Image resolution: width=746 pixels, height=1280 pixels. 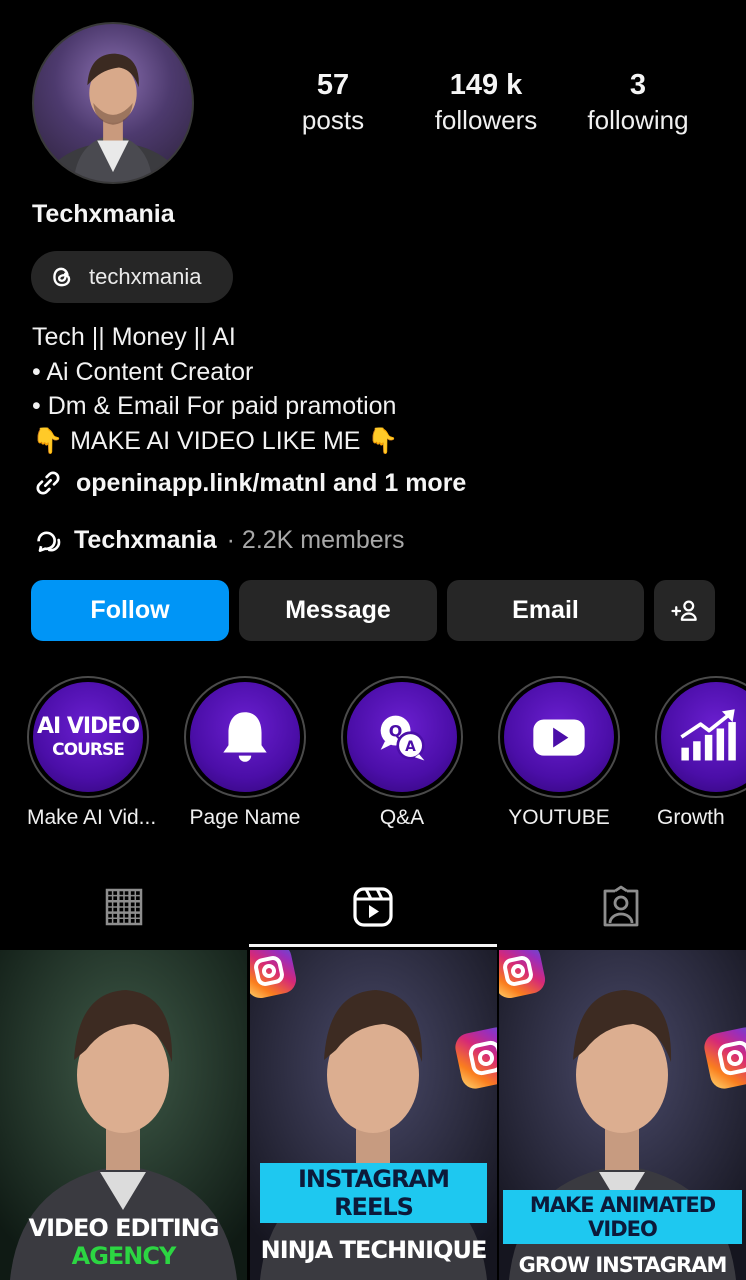 I want to click on threads-icon, so click(x=62, y=277).